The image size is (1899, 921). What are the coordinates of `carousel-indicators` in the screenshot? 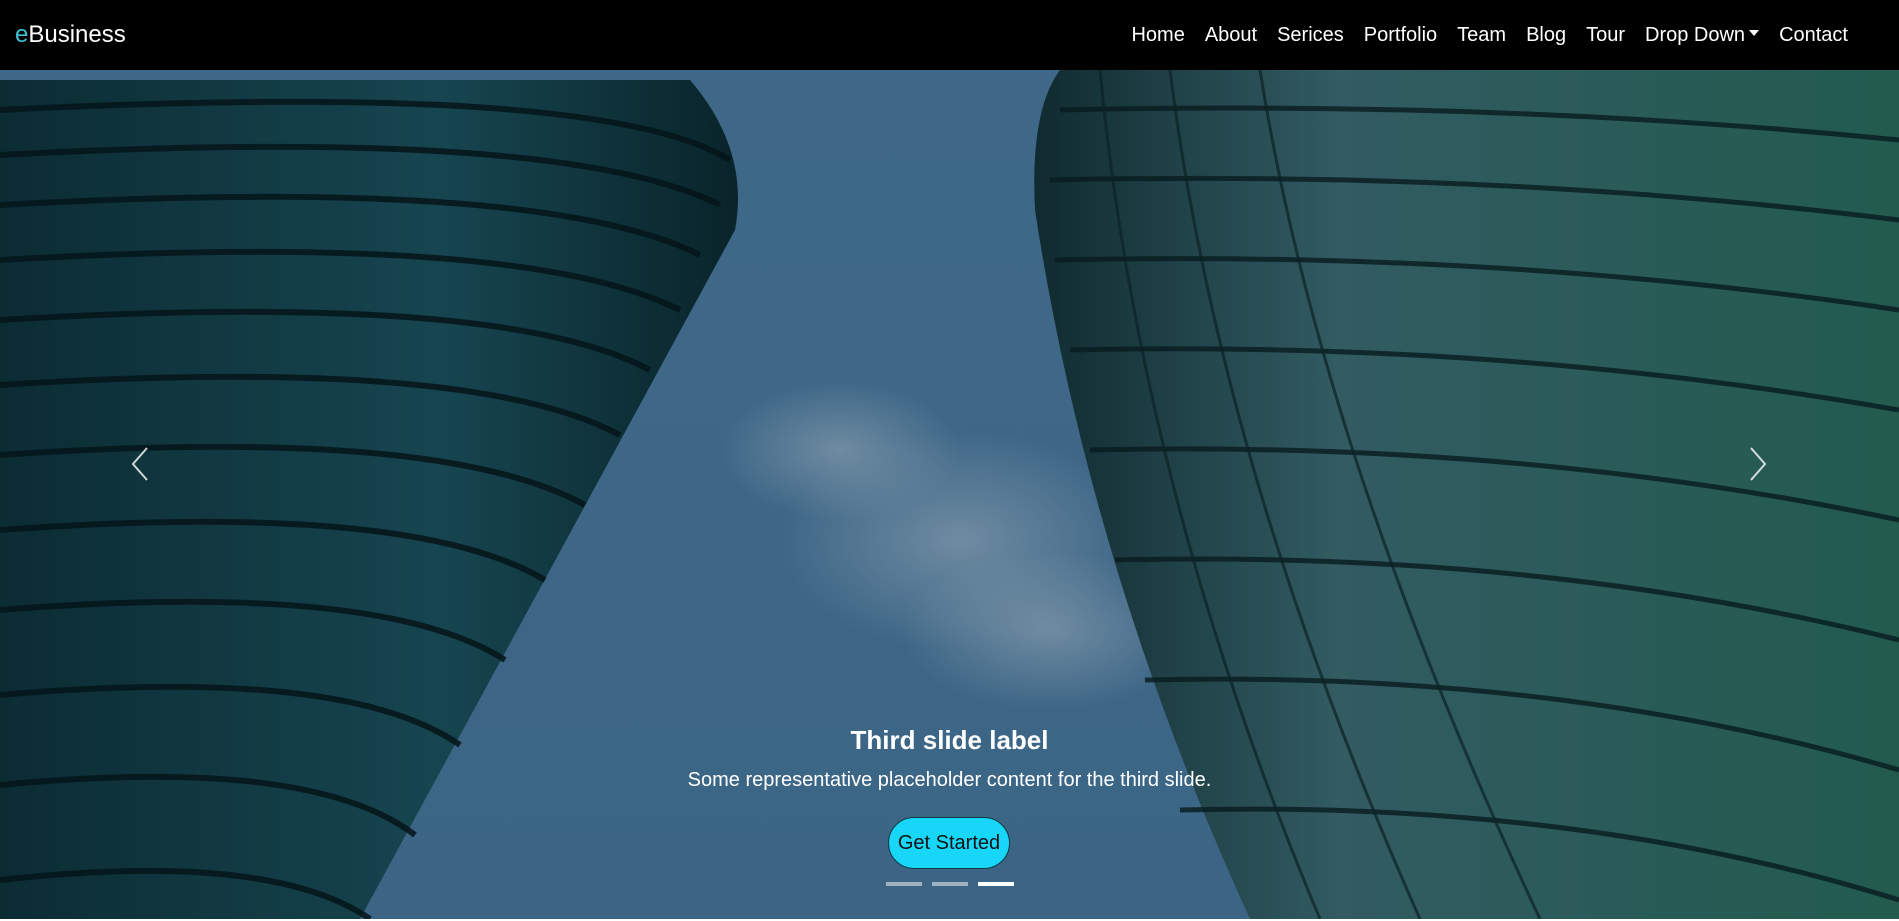 It's located at (950, 884).